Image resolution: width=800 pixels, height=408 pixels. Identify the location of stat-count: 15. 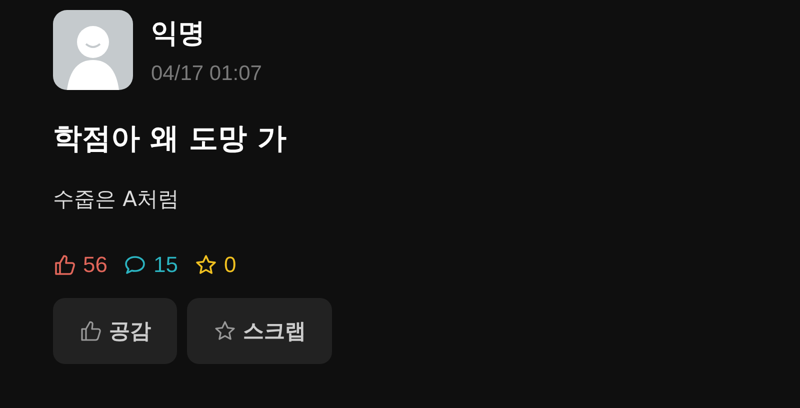
(165, 265).